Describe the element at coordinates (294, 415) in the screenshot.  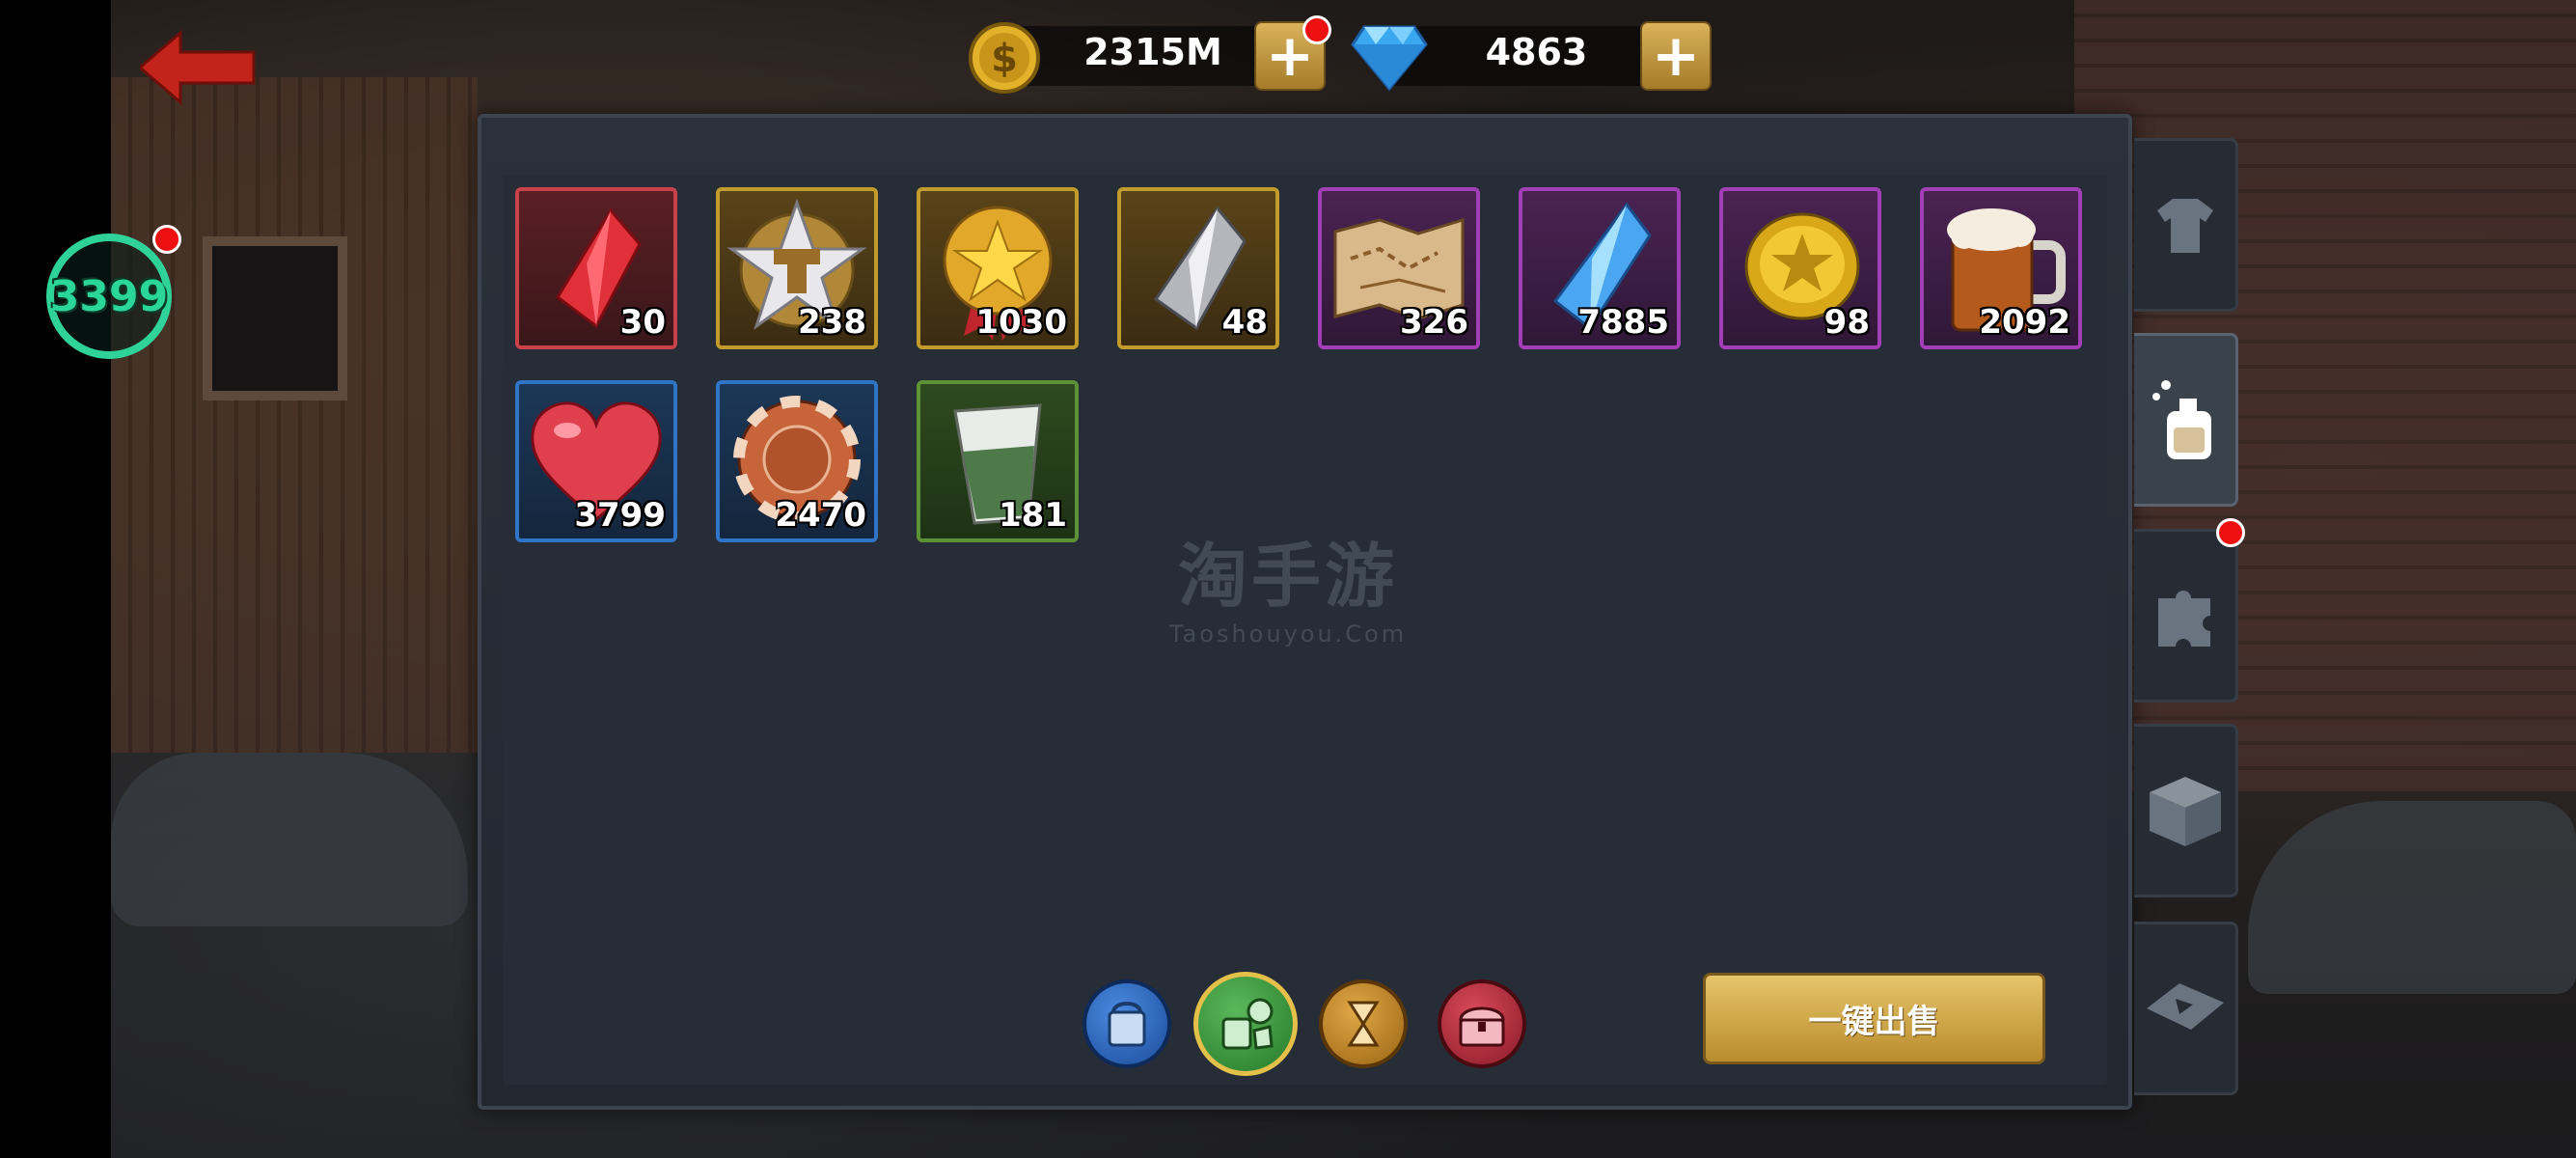
I see `background-house` at that location.